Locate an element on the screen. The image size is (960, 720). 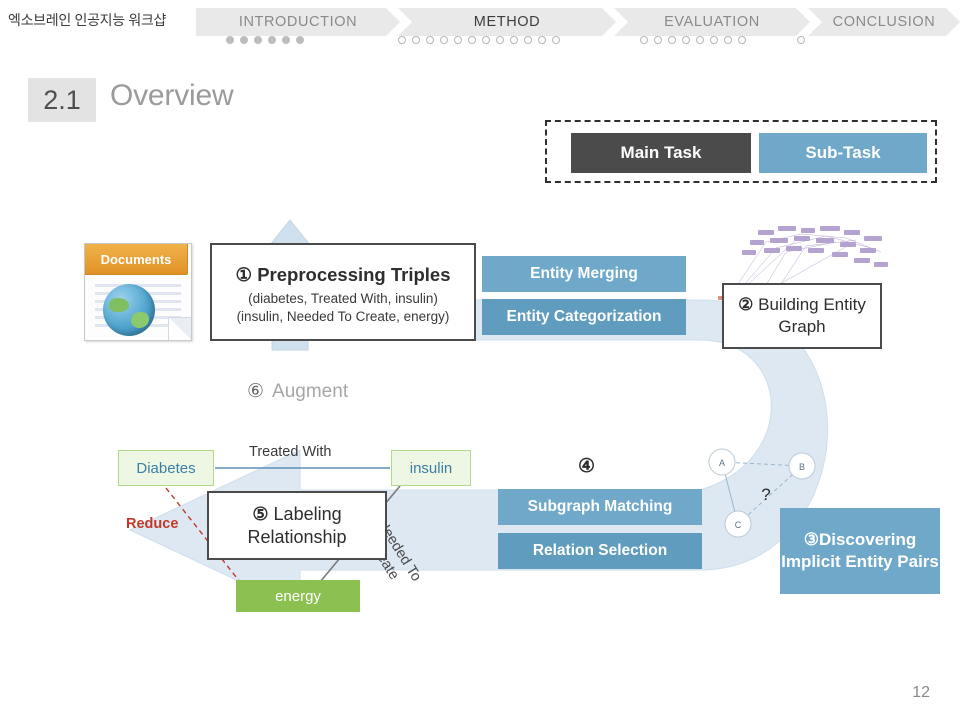
nav-tab-label: CONCLUSION is located at coordinates (884, 22).